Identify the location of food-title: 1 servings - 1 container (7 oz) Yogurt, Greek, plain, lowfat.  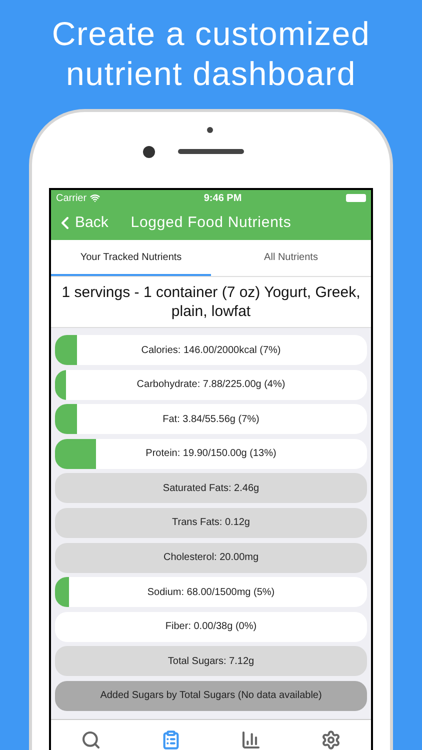
(211, 302).